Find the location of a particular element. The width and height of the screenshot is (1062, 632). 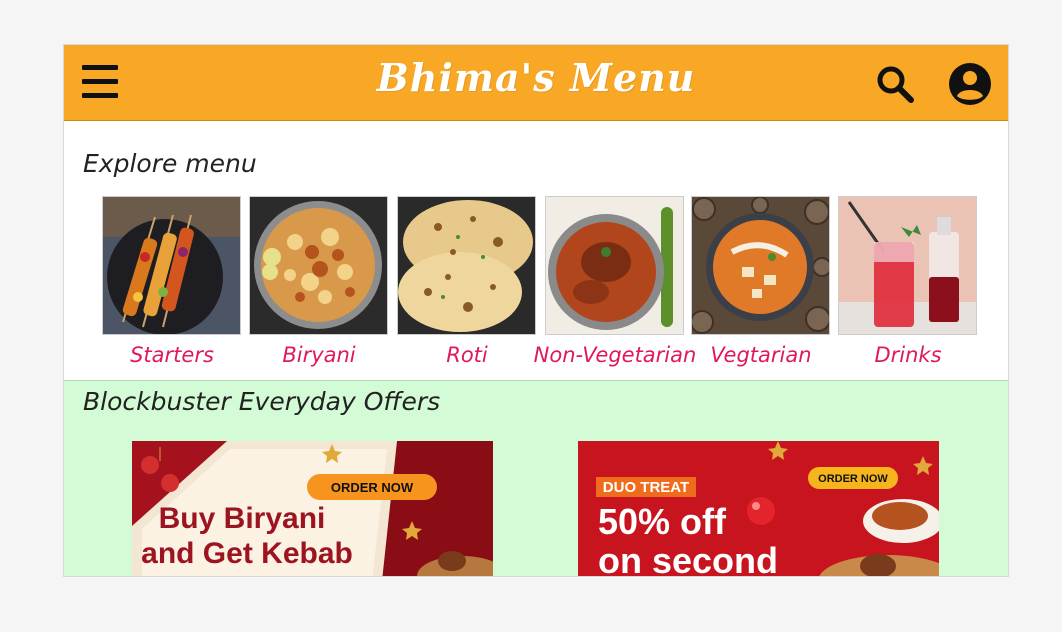

non-vegetarian-image is located at coordinates (614, 265).